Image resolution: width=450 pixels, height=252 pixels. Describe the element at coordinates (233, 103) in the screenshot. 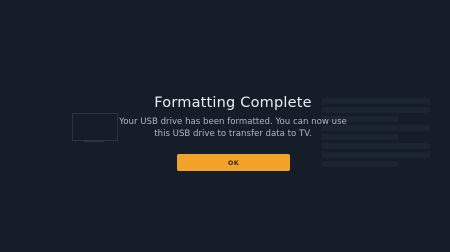

I see `dialog-title: Formatting Complete` at that location.